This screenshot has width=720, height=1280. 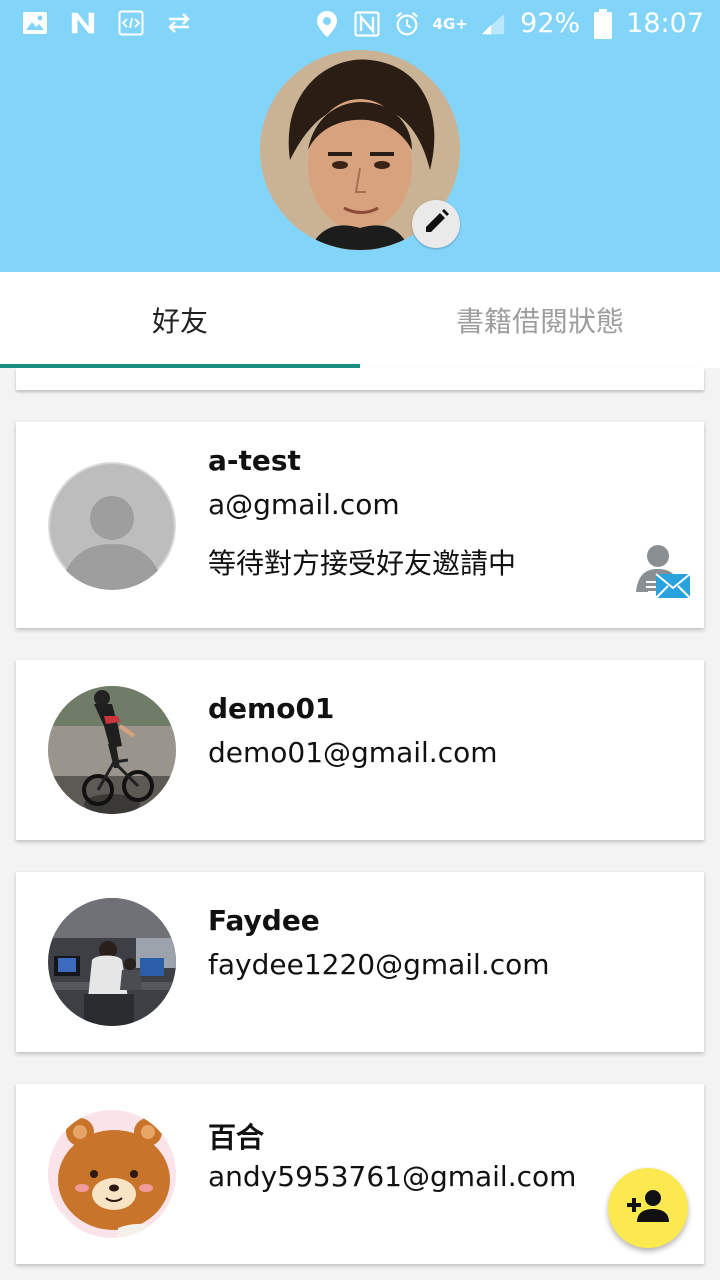 I want to click on friend-card: demo01 demo01@gmail.com, so click(x=360, y=750).